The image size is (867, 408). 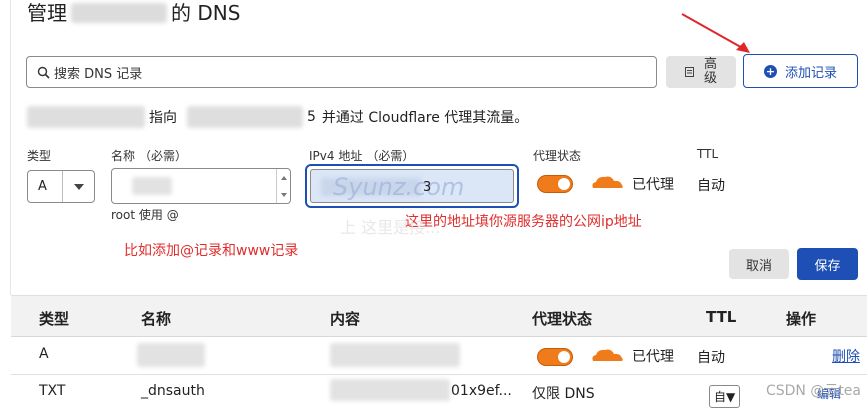 What do you see at coordinates (813, 391) in the screenshot?
I see `csdn-watermark: CSDN @云tea` at bounding box center [813, 391].